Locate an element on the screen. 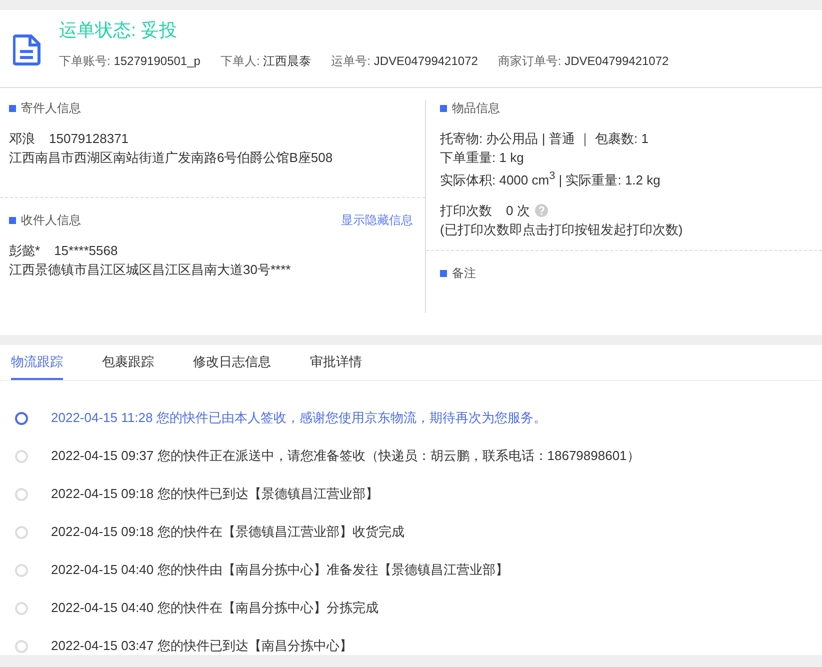  meta-label: 下单账号: is located at coordinates (84, 61).